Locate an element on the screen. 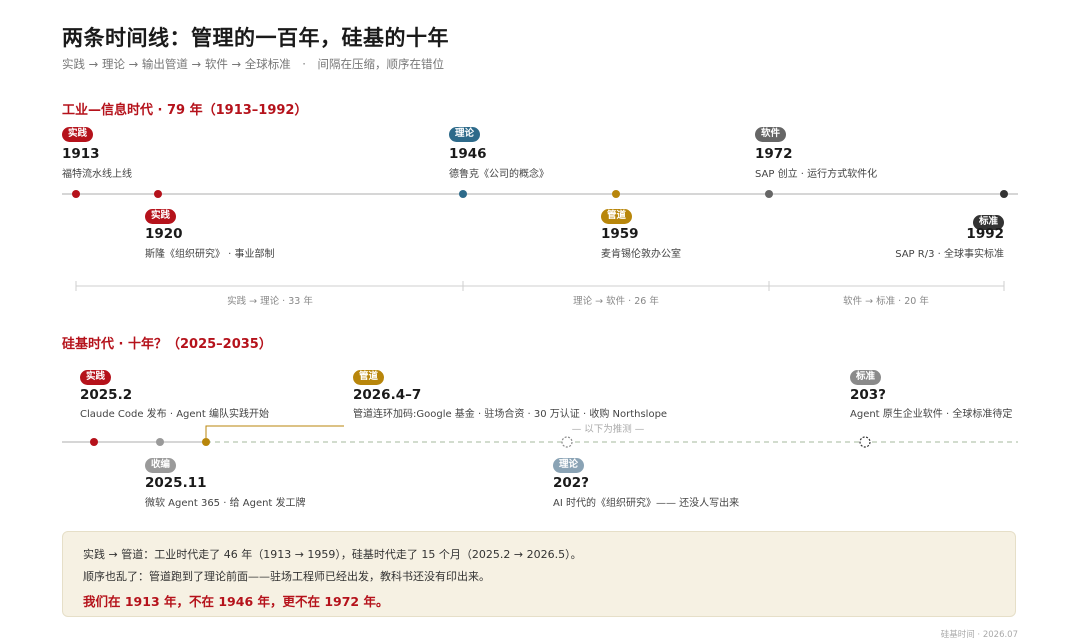 Image resolution: width=1080 pixels, height=644 pixels. projected-theory-dot is located at coordinates (567, 442).